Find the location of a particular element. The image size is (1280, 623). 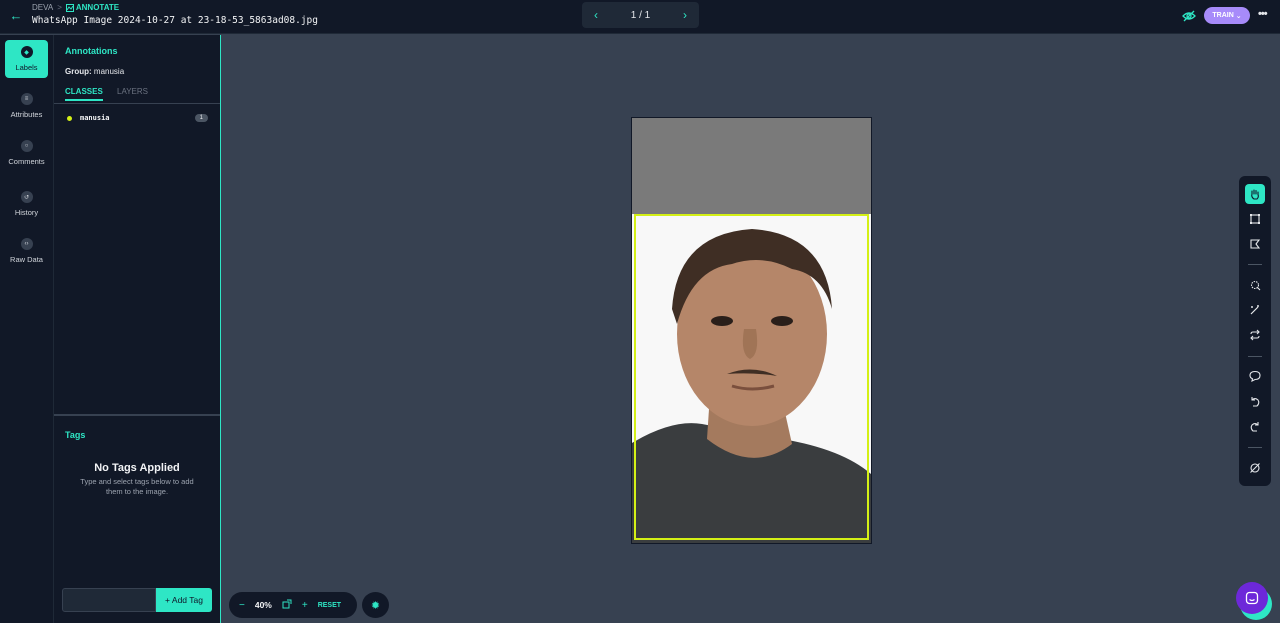

rail-item-history: ↺ History is located at coordinates (26, 204).